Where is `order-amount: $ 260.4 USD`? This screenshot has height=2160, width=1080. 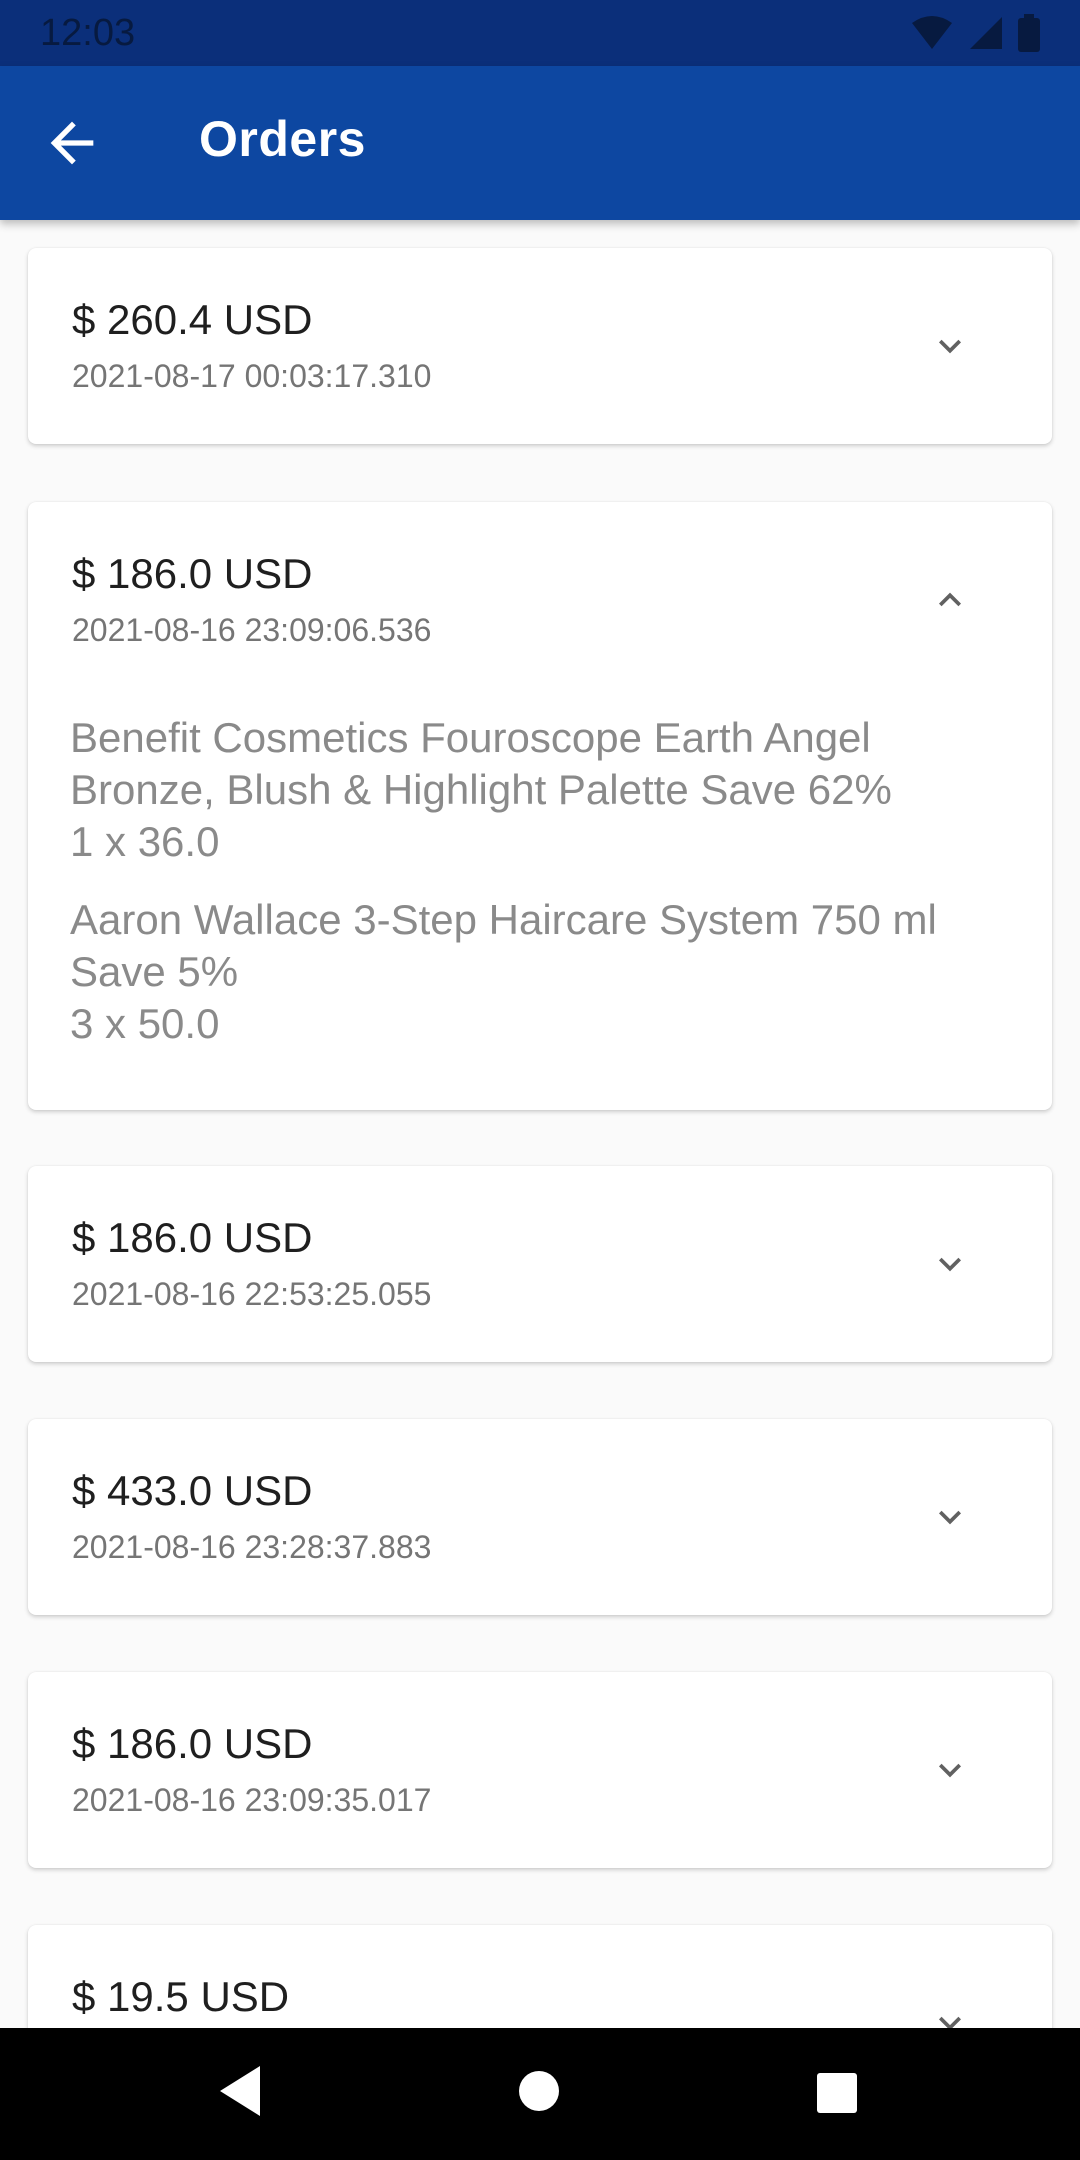 order-amount: $ 260.4 USD is located at coordinates (192, 319).